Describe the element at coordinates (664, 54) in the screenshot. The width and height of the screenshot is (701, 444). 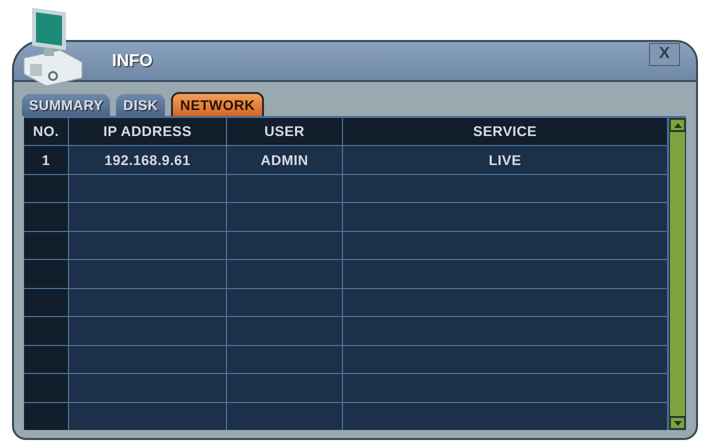
I see `close-button: X` at that location.